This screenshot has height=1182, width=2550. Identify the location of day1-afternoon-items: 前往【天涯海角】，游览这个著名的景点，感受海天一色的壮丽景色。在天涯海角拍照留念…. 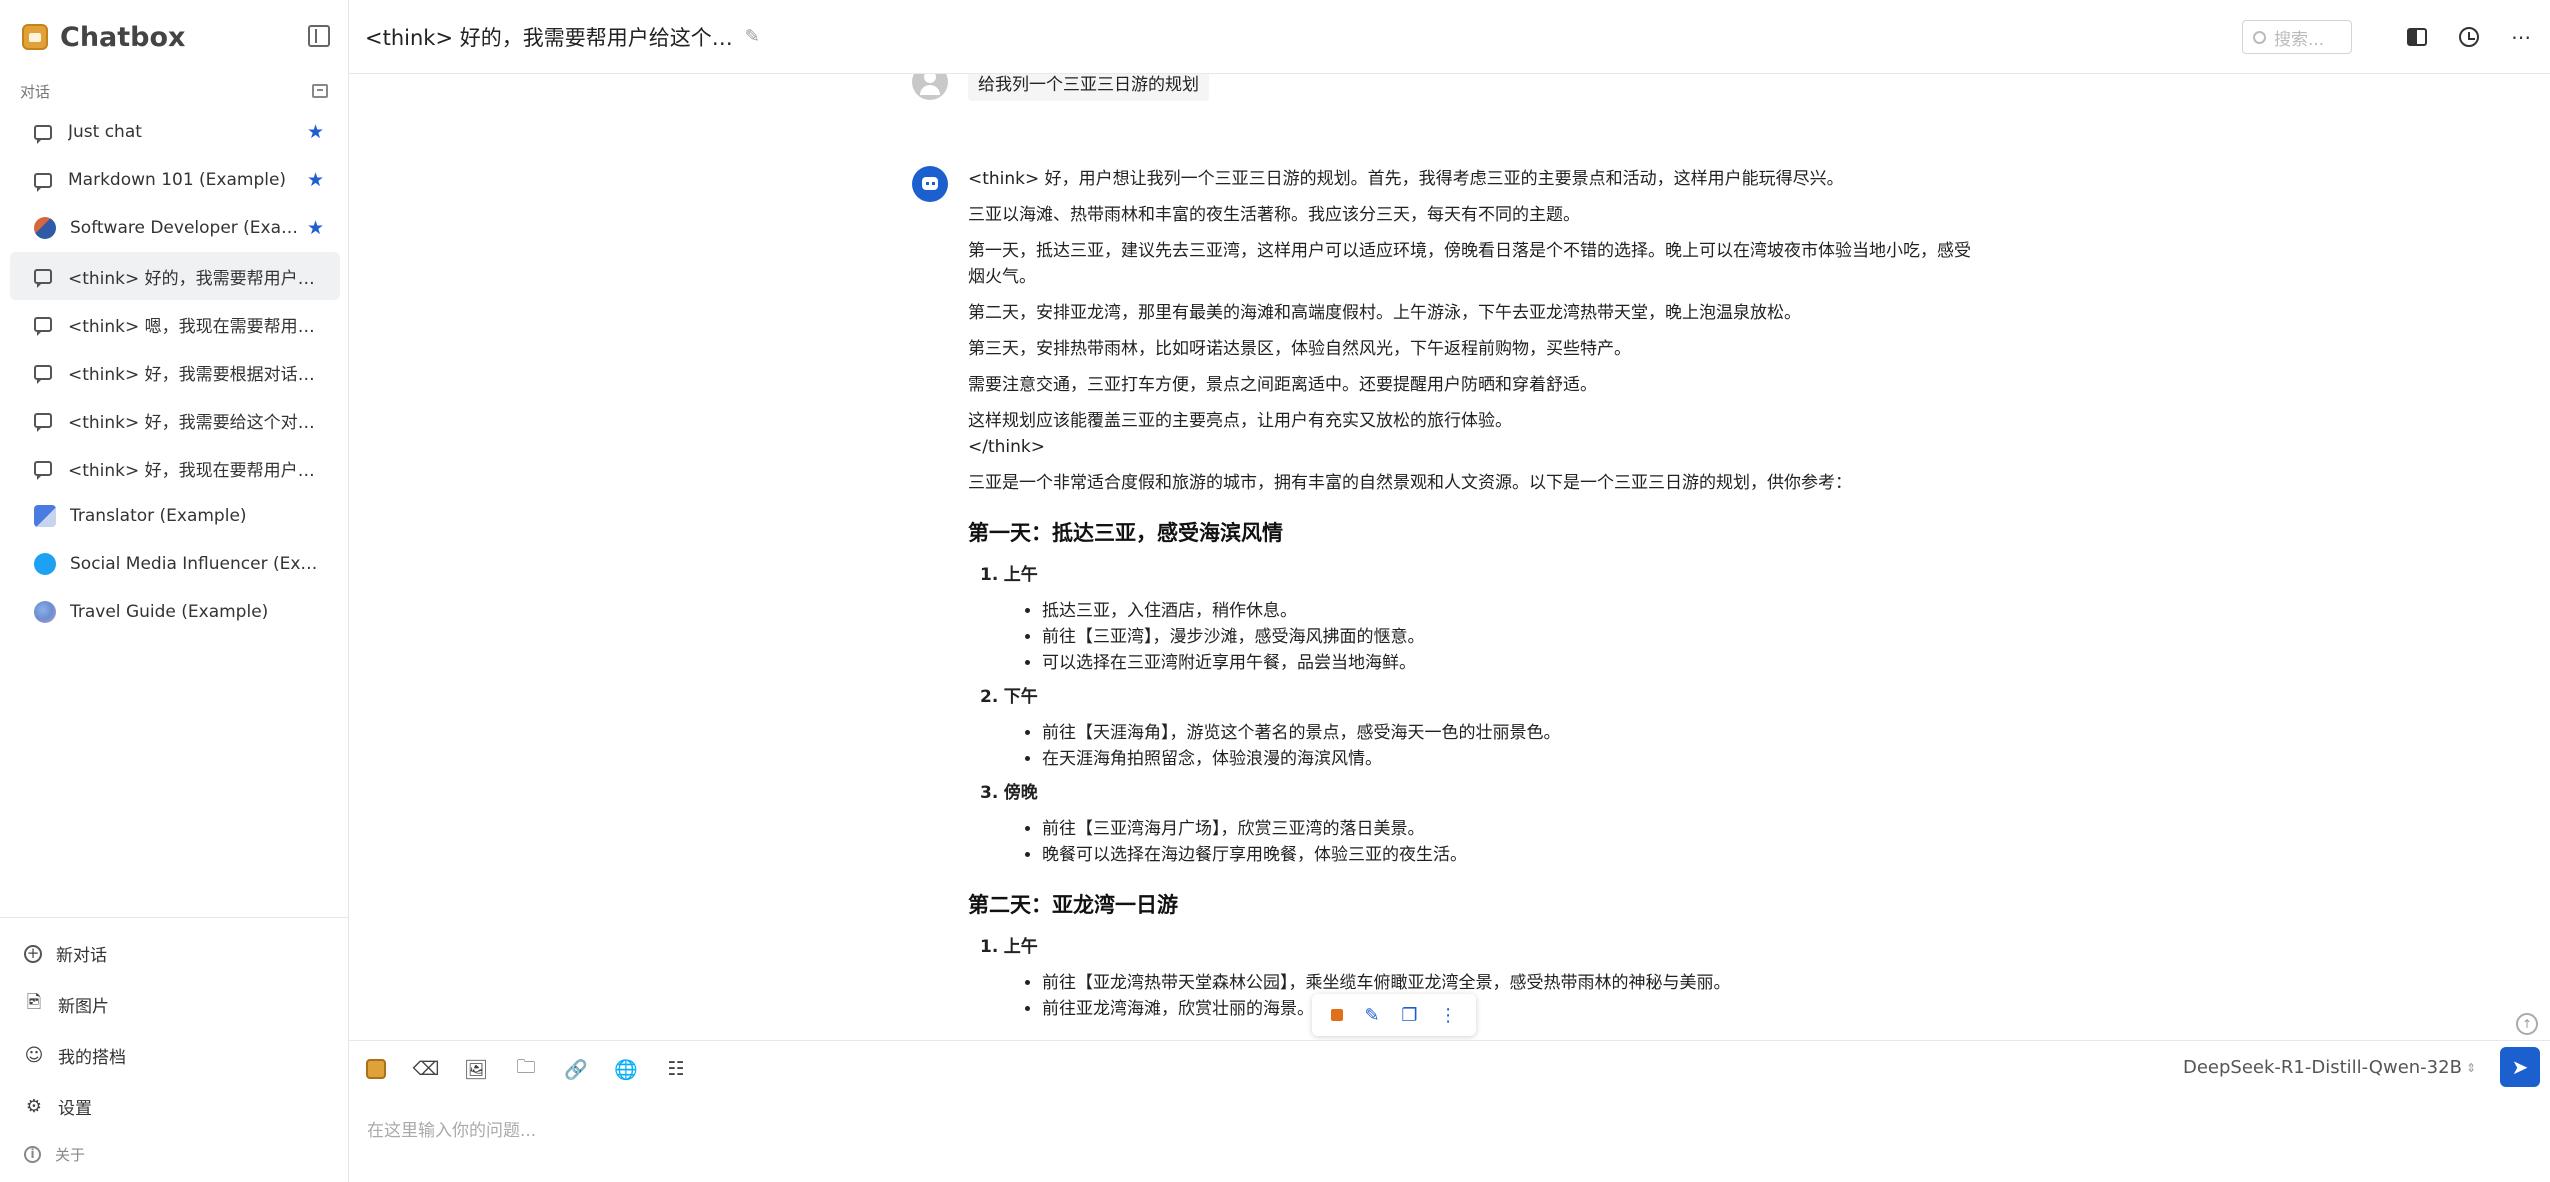
(1479, 746).